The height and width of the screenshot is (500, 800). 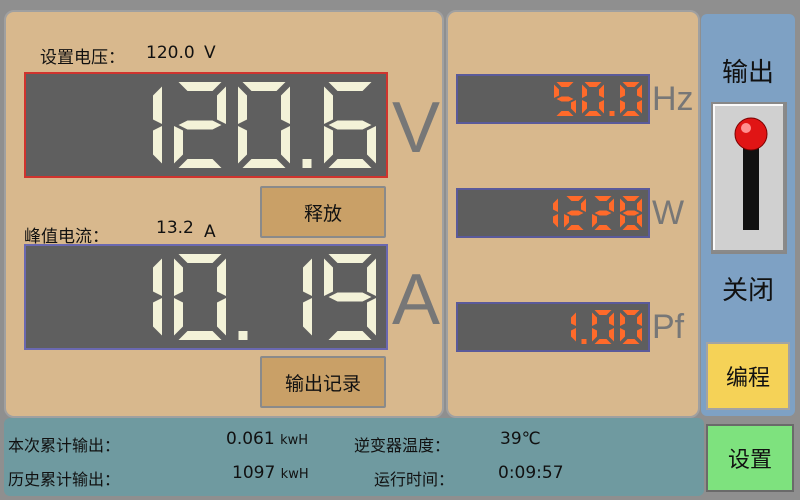 I want to click on frequency-display, so click(x=553, y=99).